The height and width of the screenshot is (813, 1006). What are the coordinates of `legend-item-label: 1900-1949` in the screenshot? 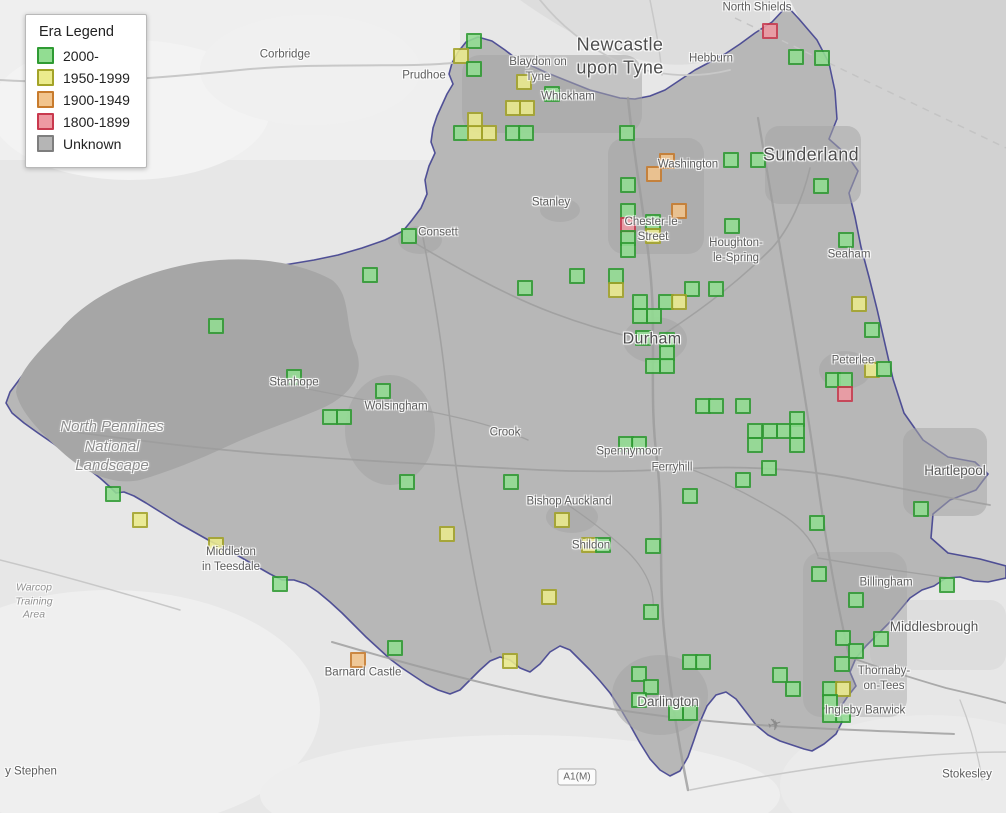 It's located at (96, 99).